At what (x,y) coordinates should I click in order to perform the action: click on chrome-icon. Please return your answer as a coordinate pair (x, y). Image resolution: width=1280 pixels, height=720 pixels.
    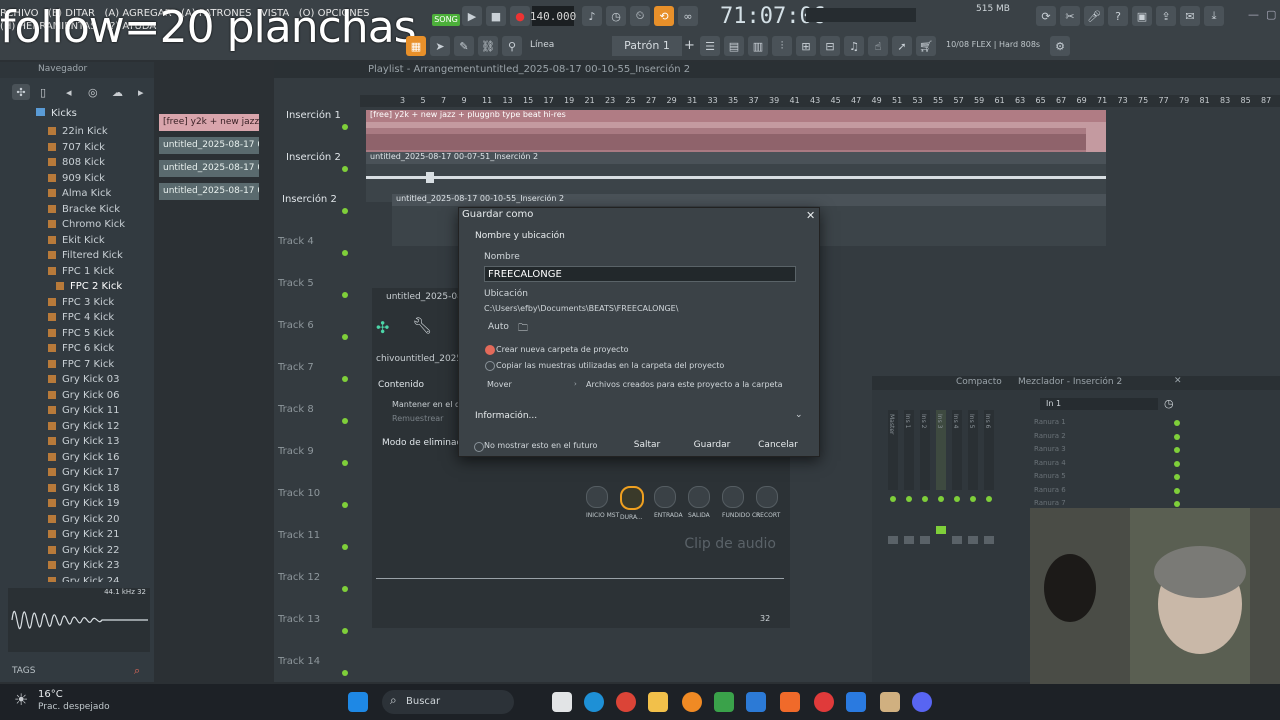
    Looking at the image, I should click on (626, 702).